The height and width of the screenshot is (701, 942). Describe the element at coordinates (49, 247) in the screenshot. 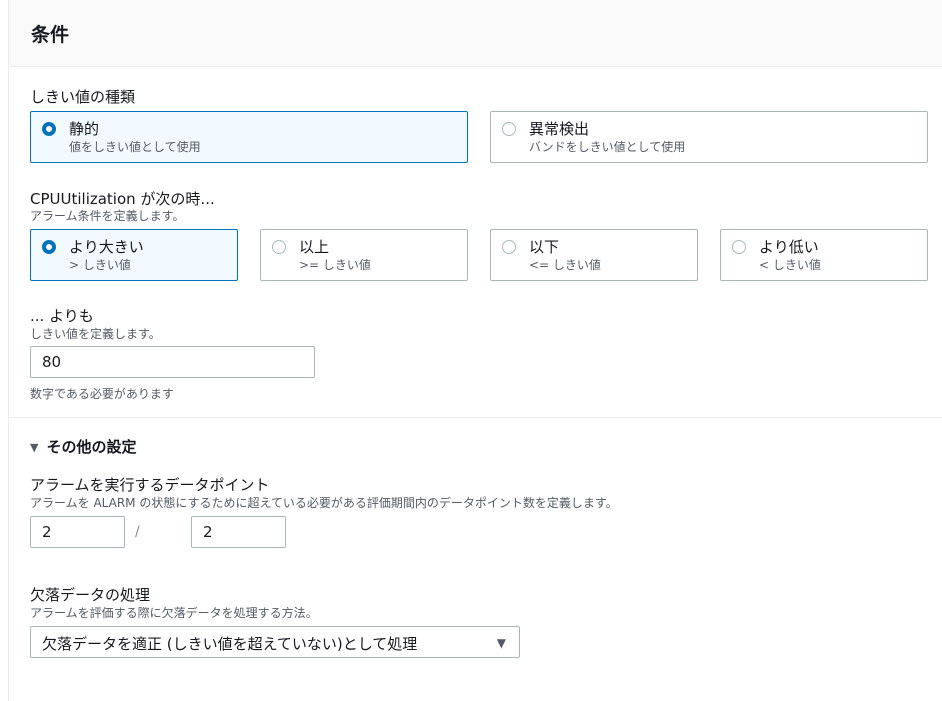

I see `radio-greater` at that location.